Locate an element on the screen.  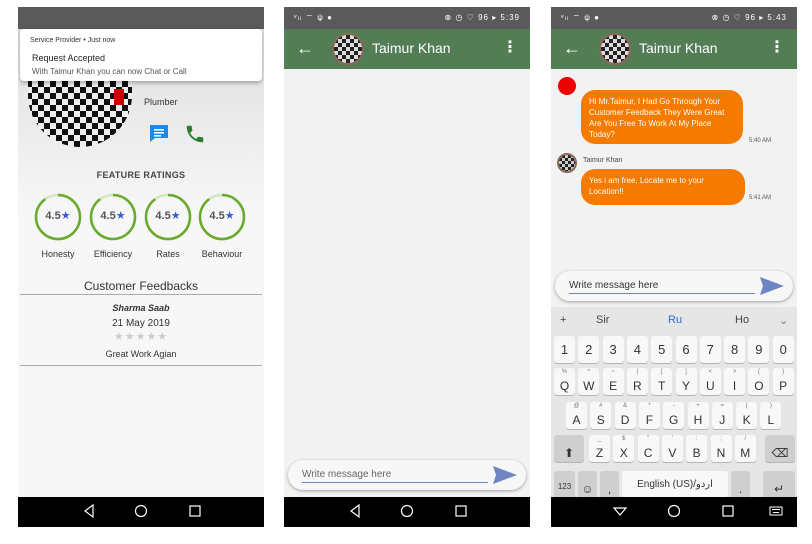
key-label: Z is located at coordinates (599, 453).